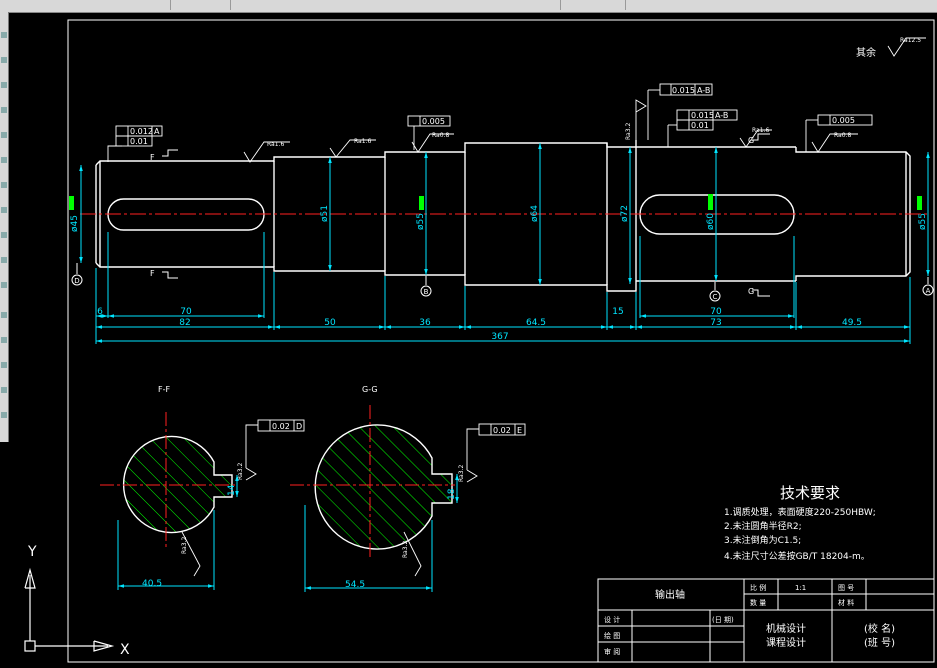  Describe the element at coordinates (519, 430) in the screenshot. I see `tol-datum-e: E` at that location.